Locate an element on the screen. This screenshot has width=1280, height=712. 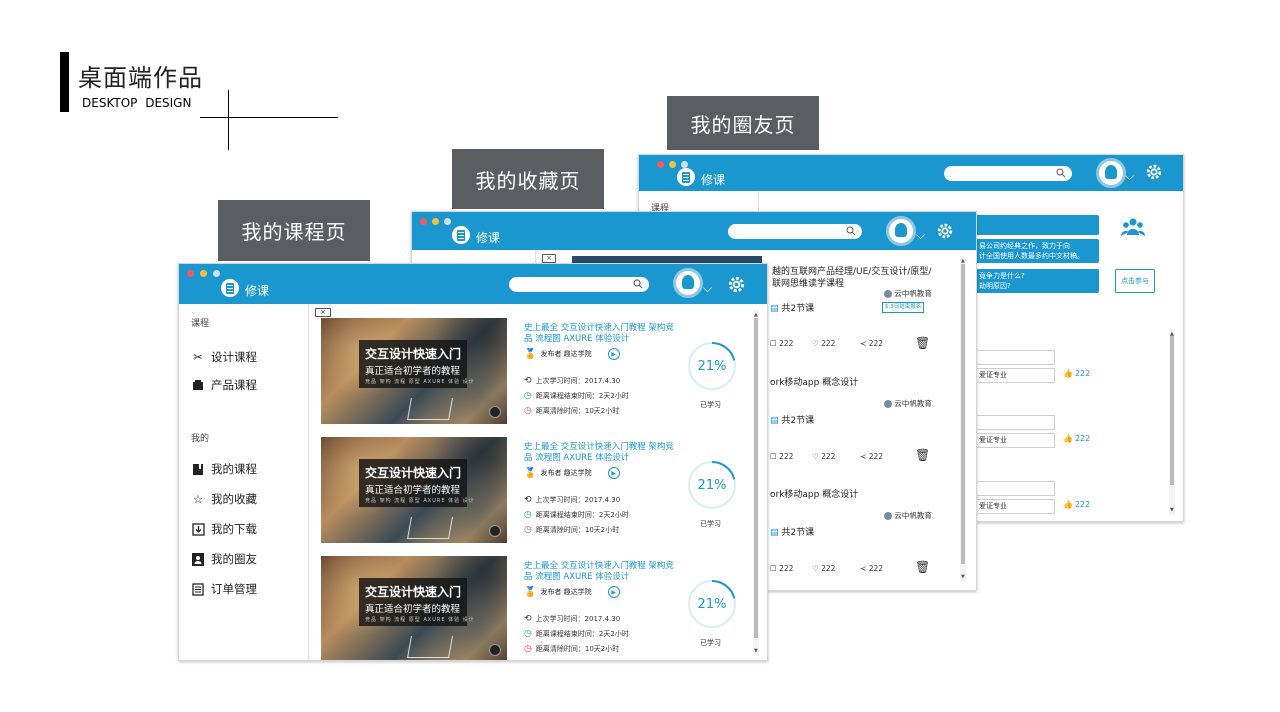
sidebar-item-order-management: 订单管理 is located at coordinates (224, 589).